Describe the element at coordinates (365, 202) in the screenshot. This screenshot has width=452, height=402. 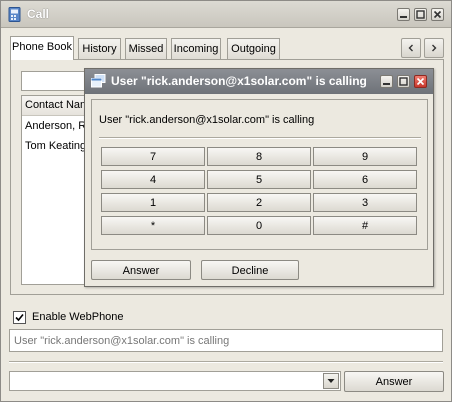
I see `keypad-key-3: 3` at that location.